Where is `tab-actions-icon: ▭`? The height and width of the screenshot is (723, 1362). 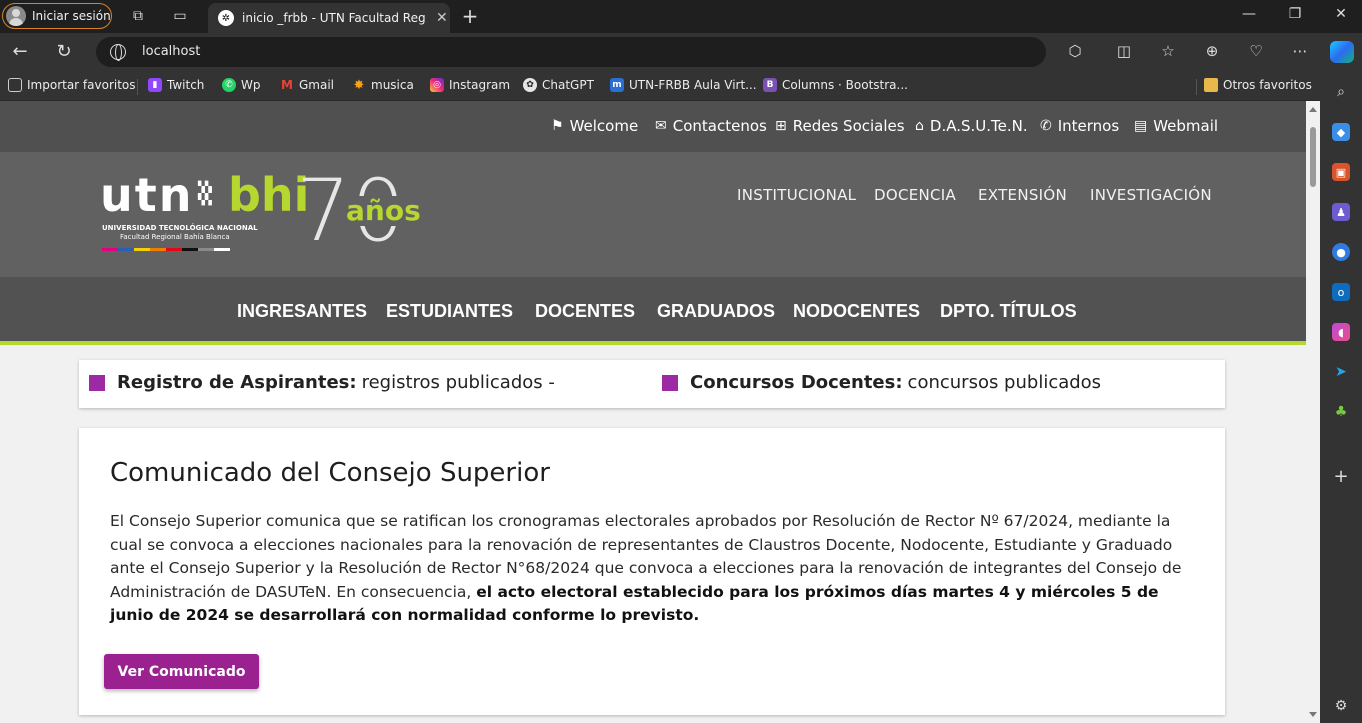 tab-actions-icon: ▭ is located at coordinates (180, 16).